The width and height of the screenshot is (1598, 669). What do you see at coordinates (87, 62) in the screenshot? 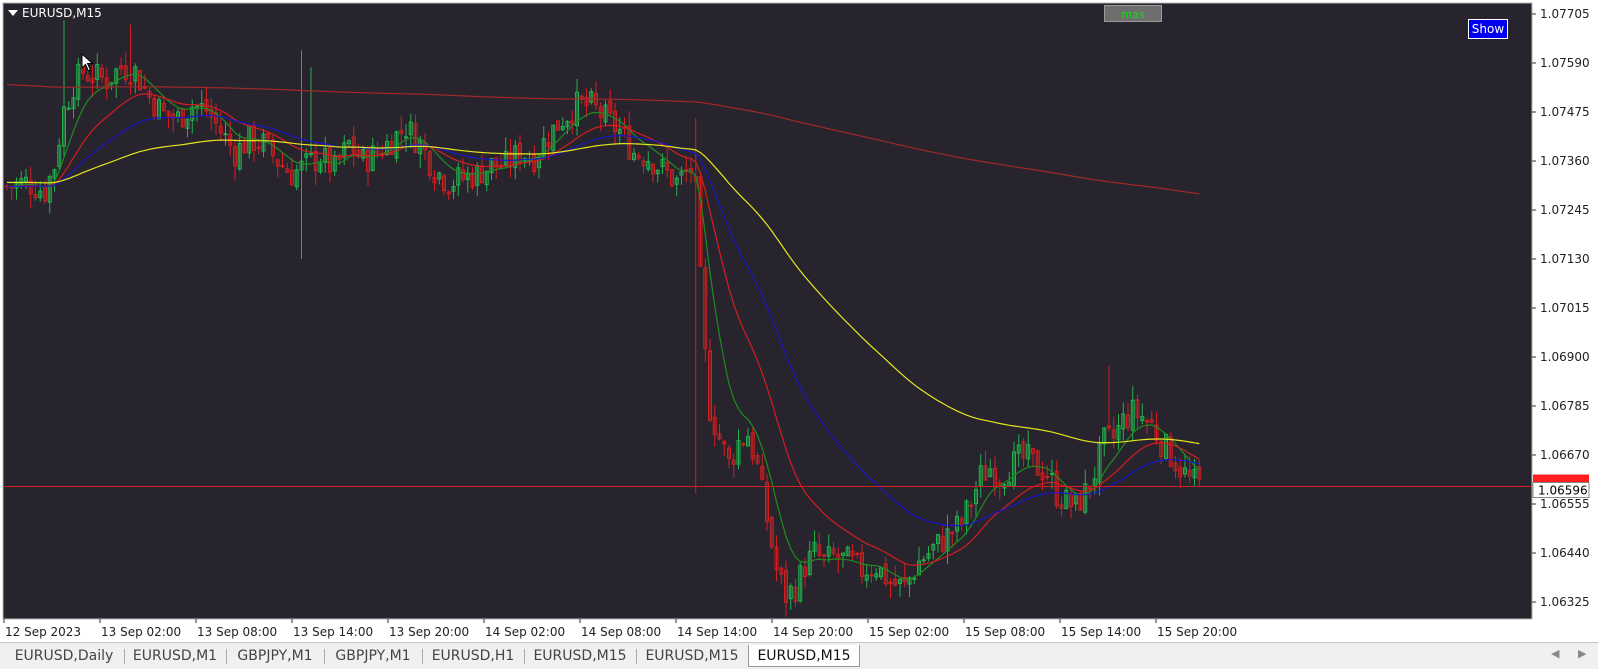
I see `mouse-cursor-icon` at bounding box center [87, 62].